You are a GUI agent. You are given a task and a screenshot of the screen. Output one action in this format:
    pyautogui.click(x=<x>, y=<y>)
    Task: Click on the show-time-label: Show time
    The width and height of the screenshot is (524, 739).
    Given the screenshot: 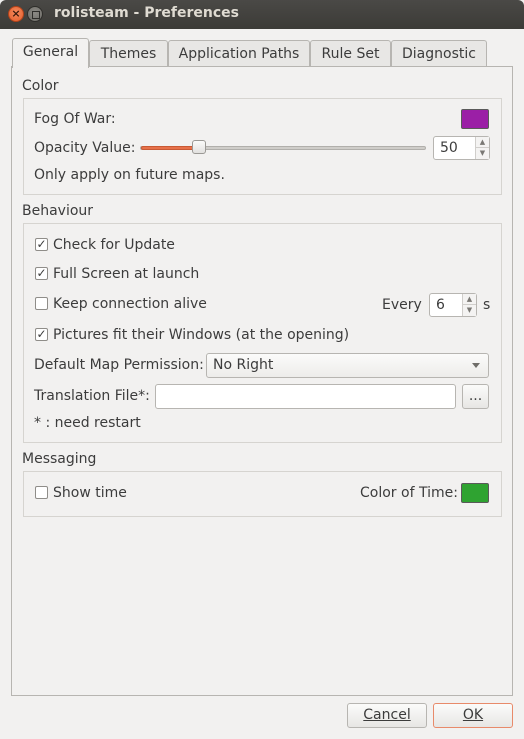 What is the action you would take?
    pyautogui.click(x=90, y=493)
    